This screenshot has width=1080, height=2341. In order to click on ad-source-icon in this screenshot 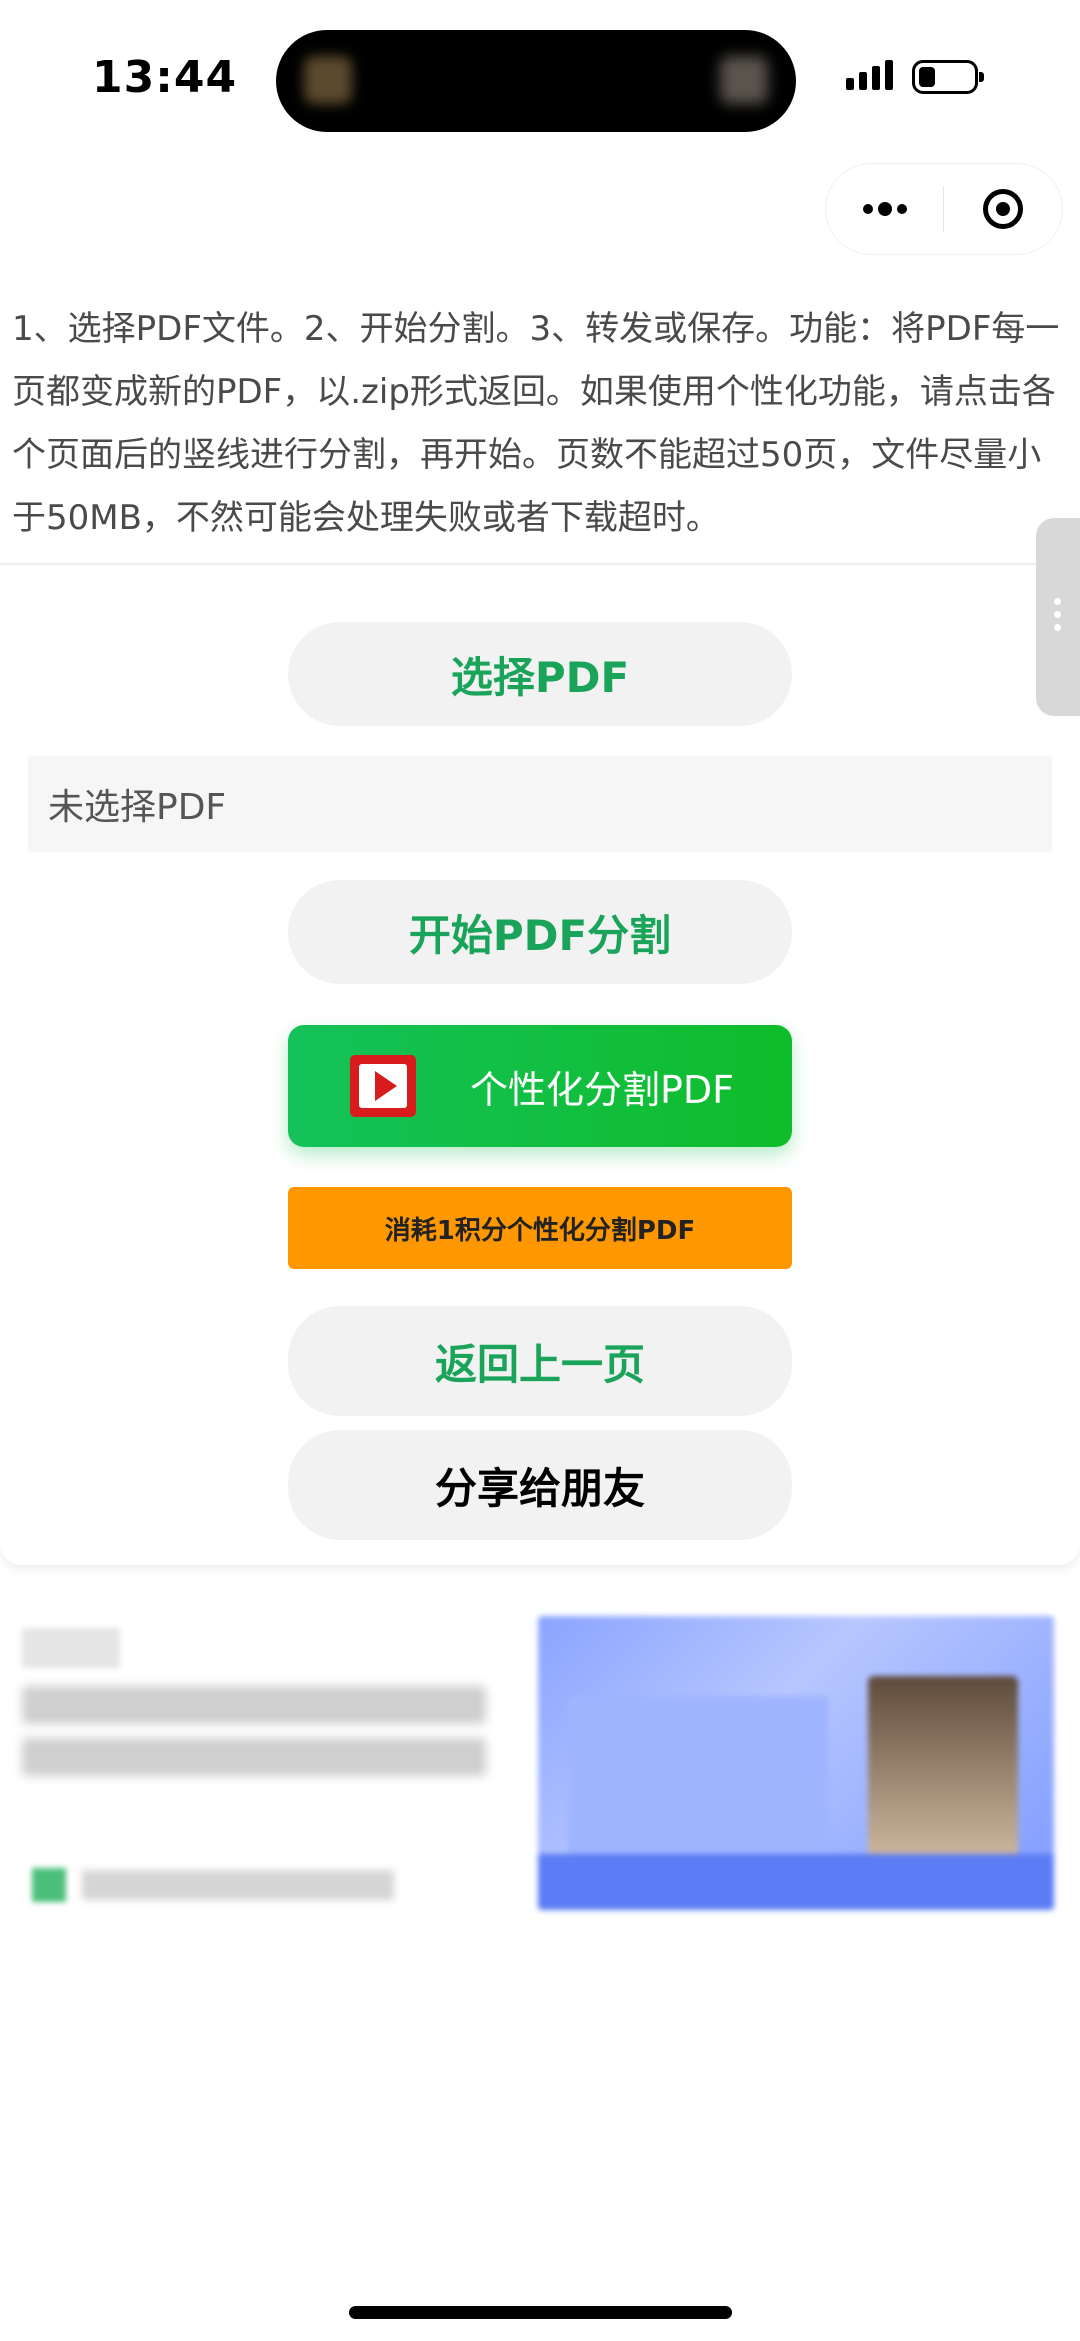, I will do `click(49, 1885)`.